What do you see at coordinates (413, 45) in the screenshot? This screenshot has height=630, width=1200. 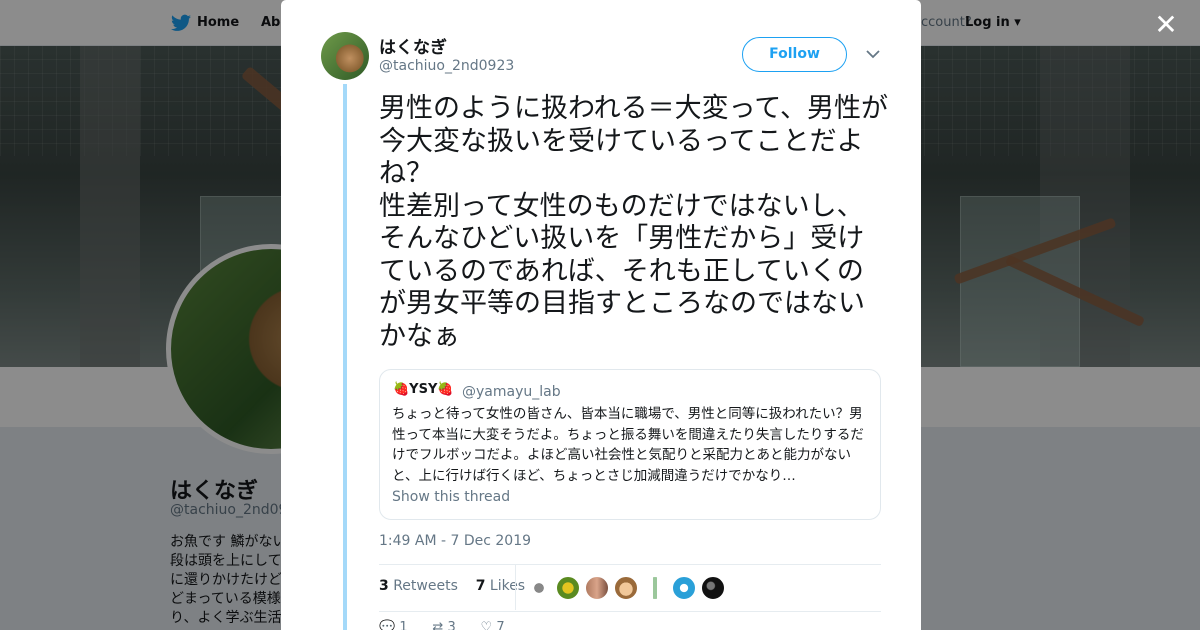 I see `author-name: はくなぎ` at bounding box center [413, 45].